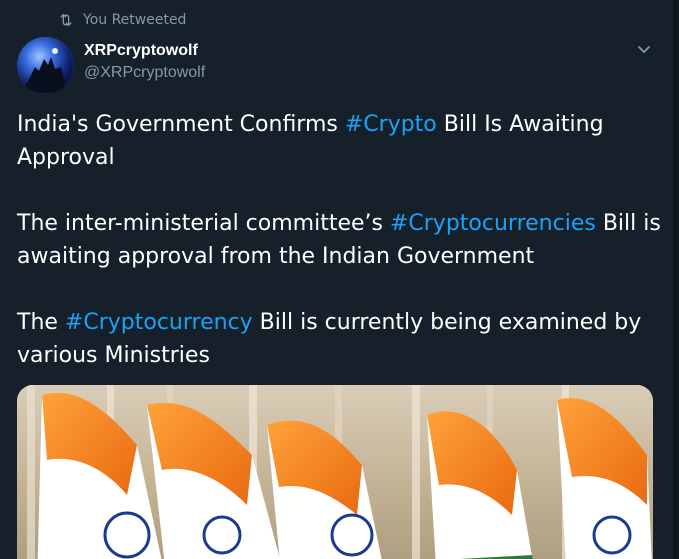  Describe the element at coordinates (144, 51) in the screenshot. I see `display-name: XRPcryptowolf` at that location.